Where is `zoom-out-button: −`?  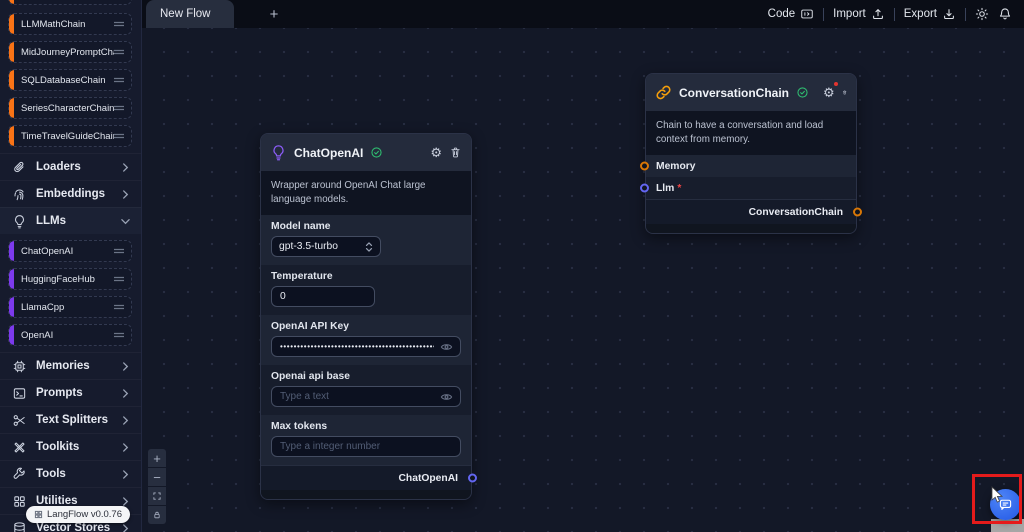 zoom-out-button: − is located at coordinates (157, 477).